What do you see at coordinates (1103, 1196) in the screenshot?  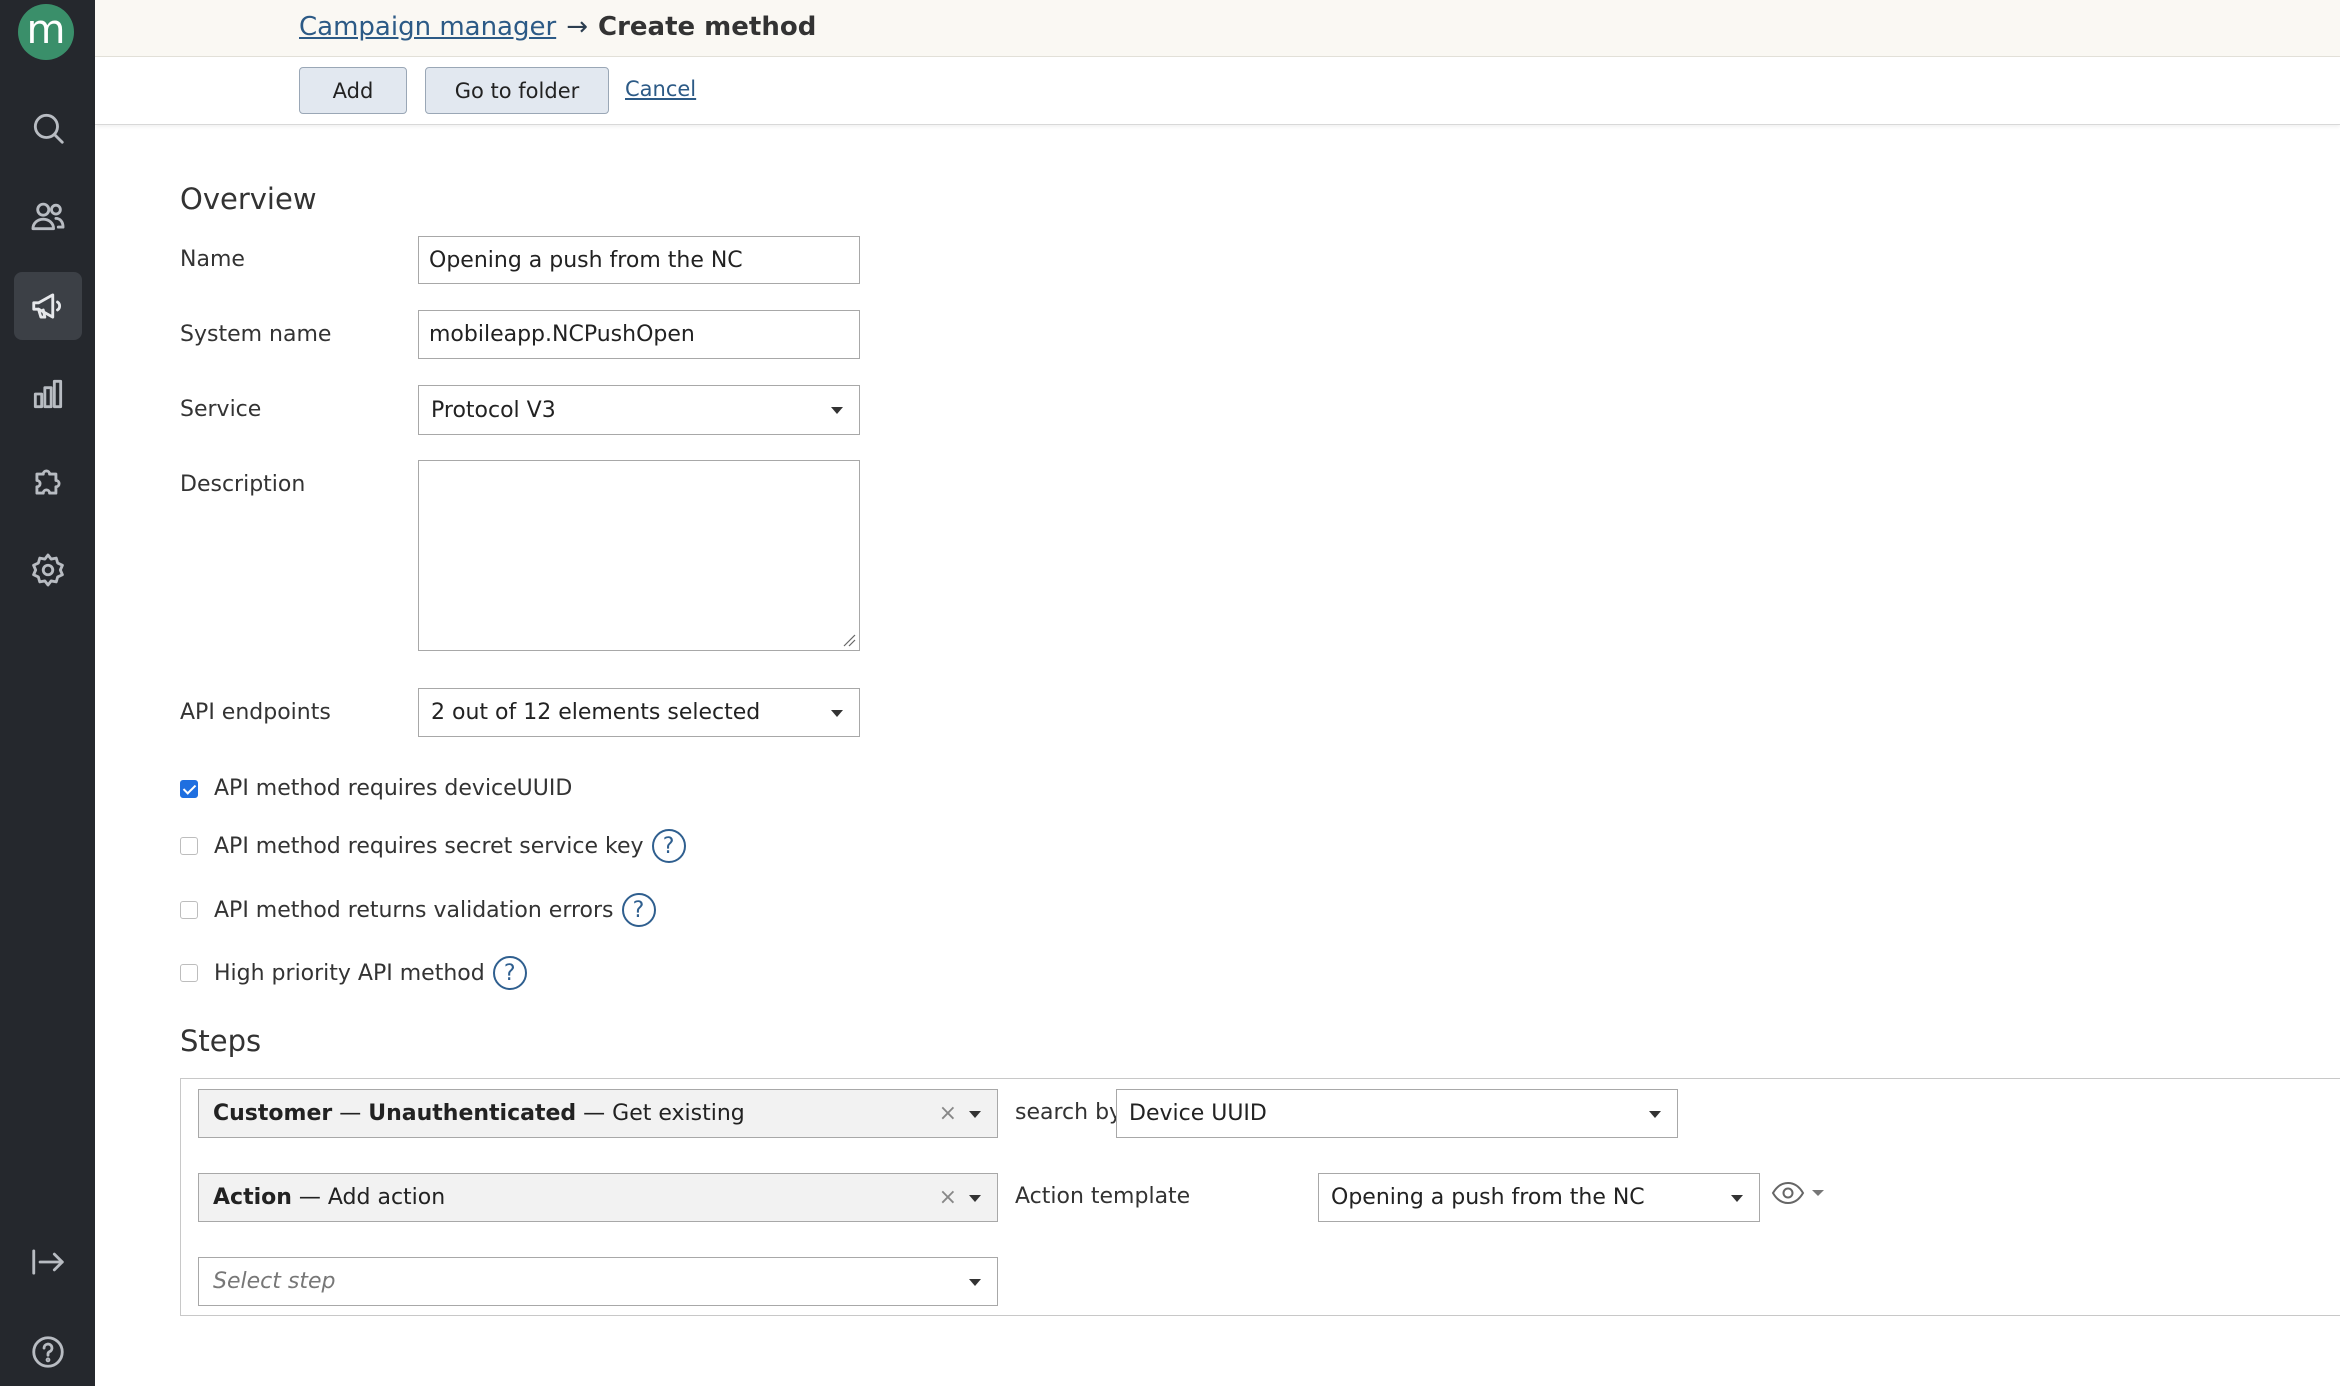 I see `action-template-label: Action template` at bounding box center [1103, 1196].